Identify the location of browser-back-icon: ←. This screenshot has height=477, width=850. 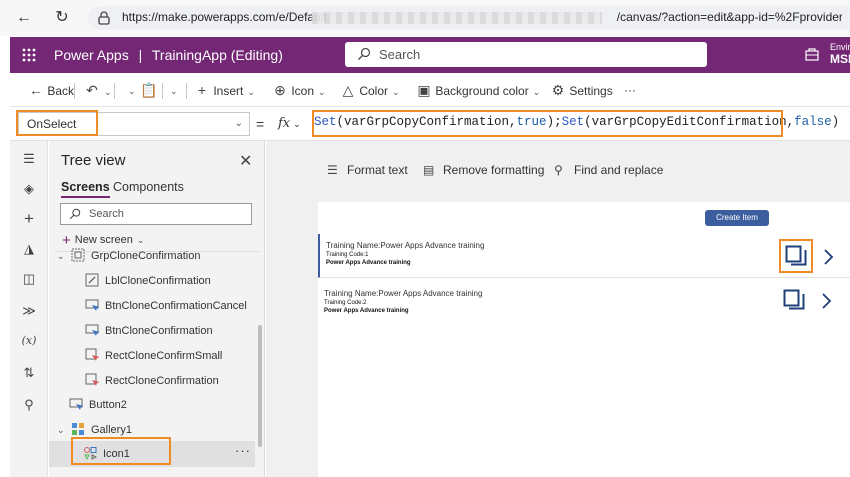
(24, 18).